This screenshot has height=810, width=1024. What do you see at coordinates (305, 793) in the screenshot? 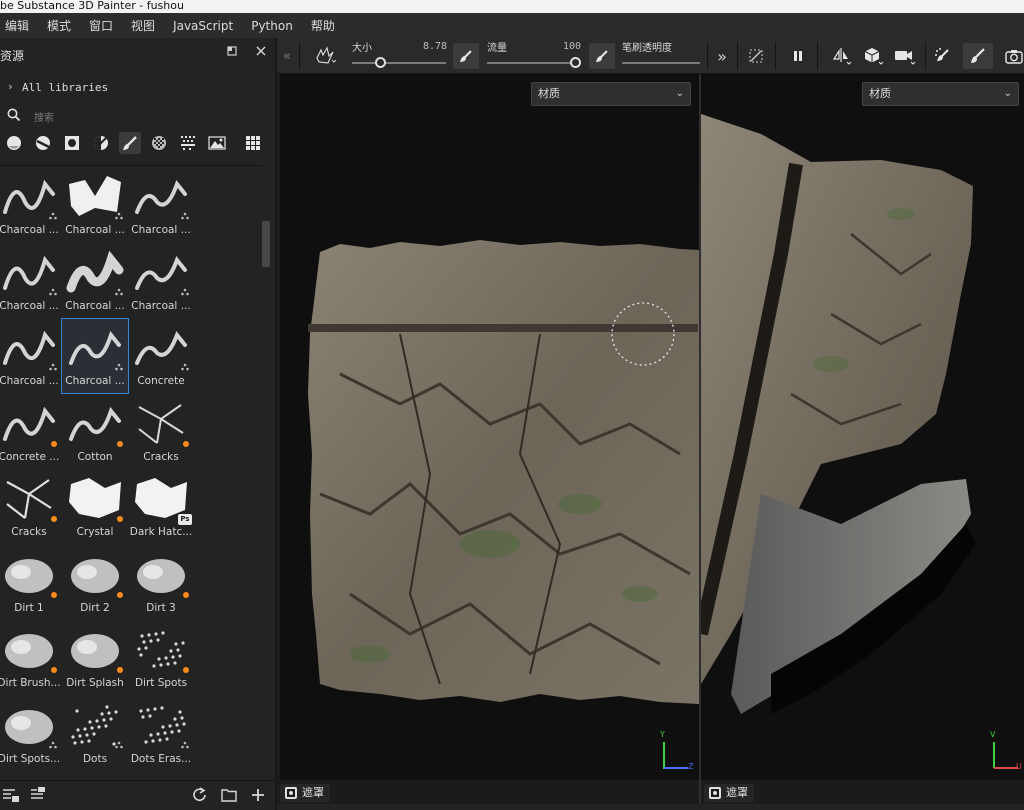
I see `mask-toggle-left: 遮罩` at bounding box center [305, 793].